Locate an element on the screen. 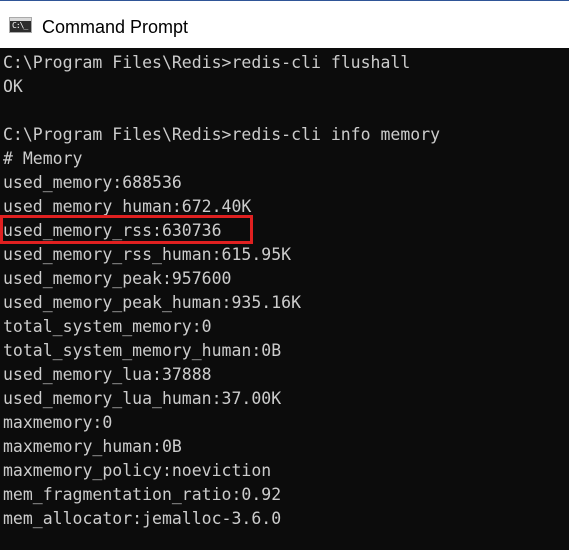 Image resolution: width=569 pixels, height=550 pixels. console-line: used_memory_peak_human:935.16K is located at coordinates (152, 302).